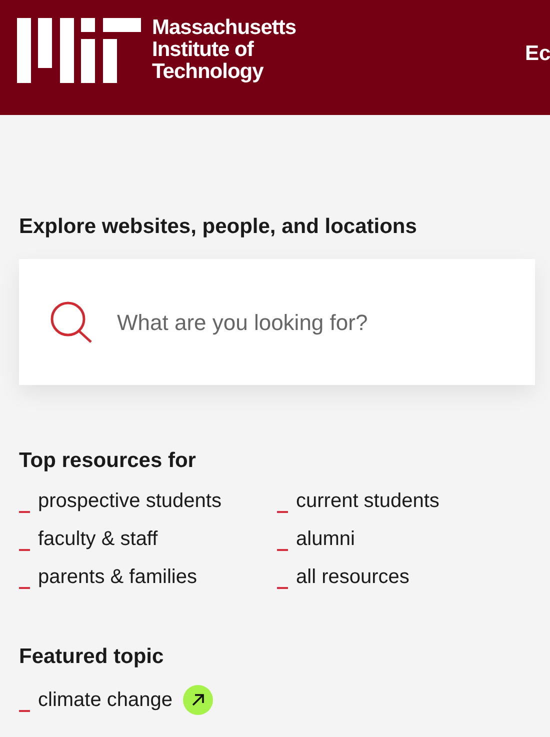  I want to click on logo-wordmark: Massachusetts Institute of Technology, so click(224, 50).